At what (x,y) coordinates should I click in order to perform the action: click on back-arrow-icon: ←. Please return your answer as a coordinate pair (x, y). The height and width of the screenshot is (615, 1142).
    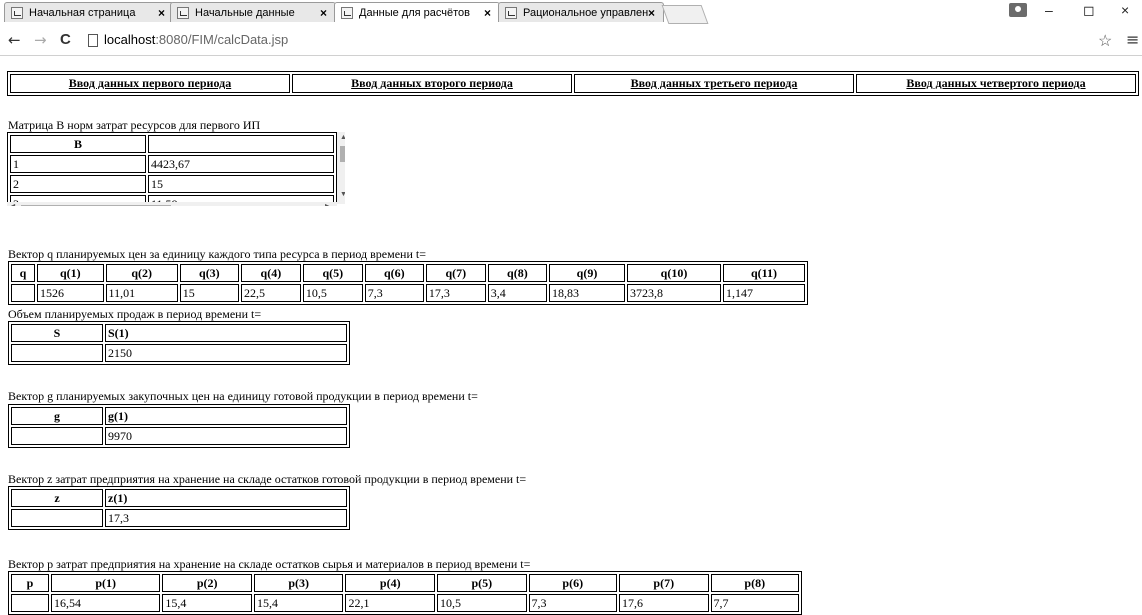
    Looking at the image, I should click on (14, 40).